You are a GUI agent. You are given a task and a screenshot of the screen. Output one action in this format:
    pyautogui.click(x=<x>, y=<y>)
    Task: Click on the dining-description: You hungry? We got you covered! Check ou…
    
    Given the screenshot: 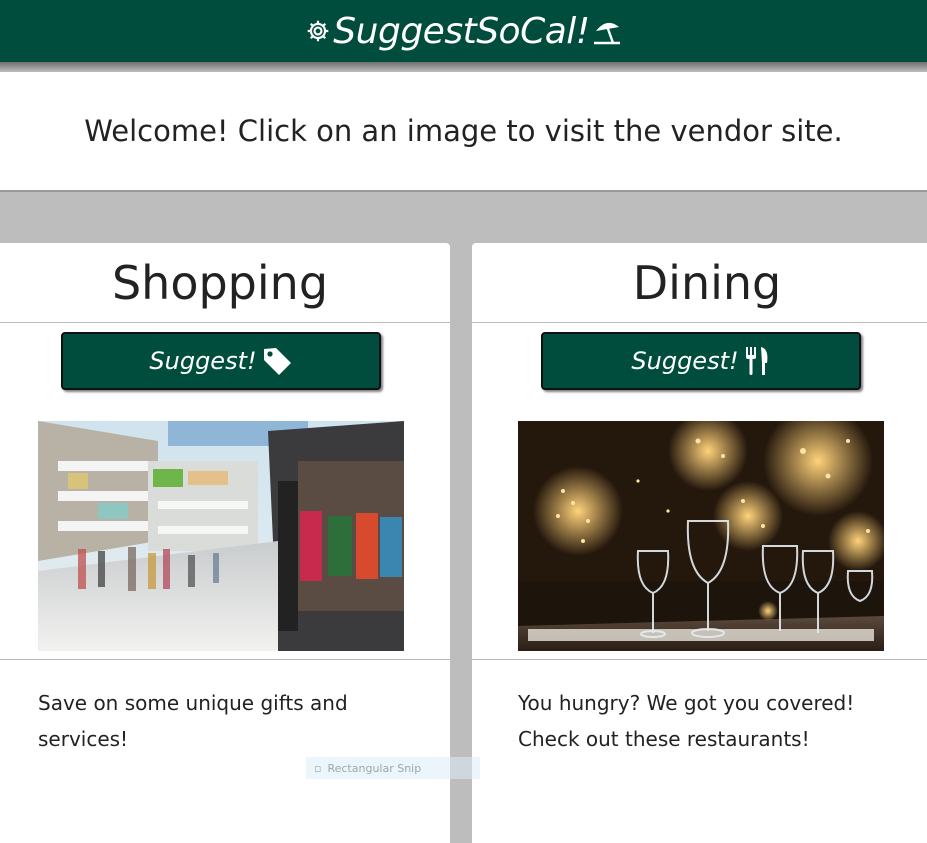 What is the action you would take?
    pyautogui.click(x=686, y=721)
    